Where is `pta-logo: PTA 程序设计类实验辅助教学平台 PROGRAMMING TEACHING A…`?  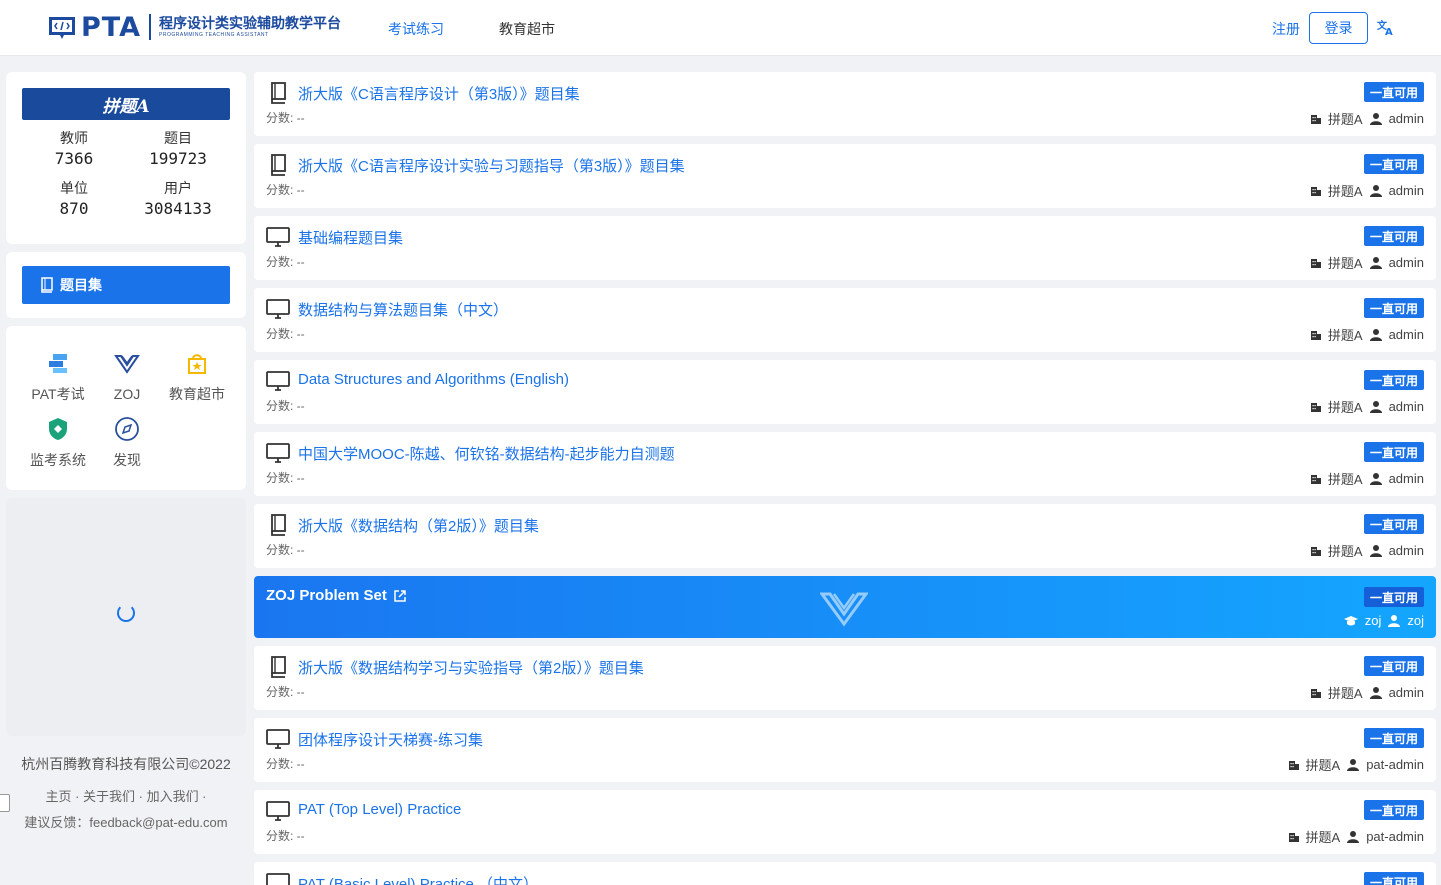 pta-logo: PTA 程序设计类实验辅助教学平台 PROGRAMMING TEACHING A… is located at coordinates (194, 27).